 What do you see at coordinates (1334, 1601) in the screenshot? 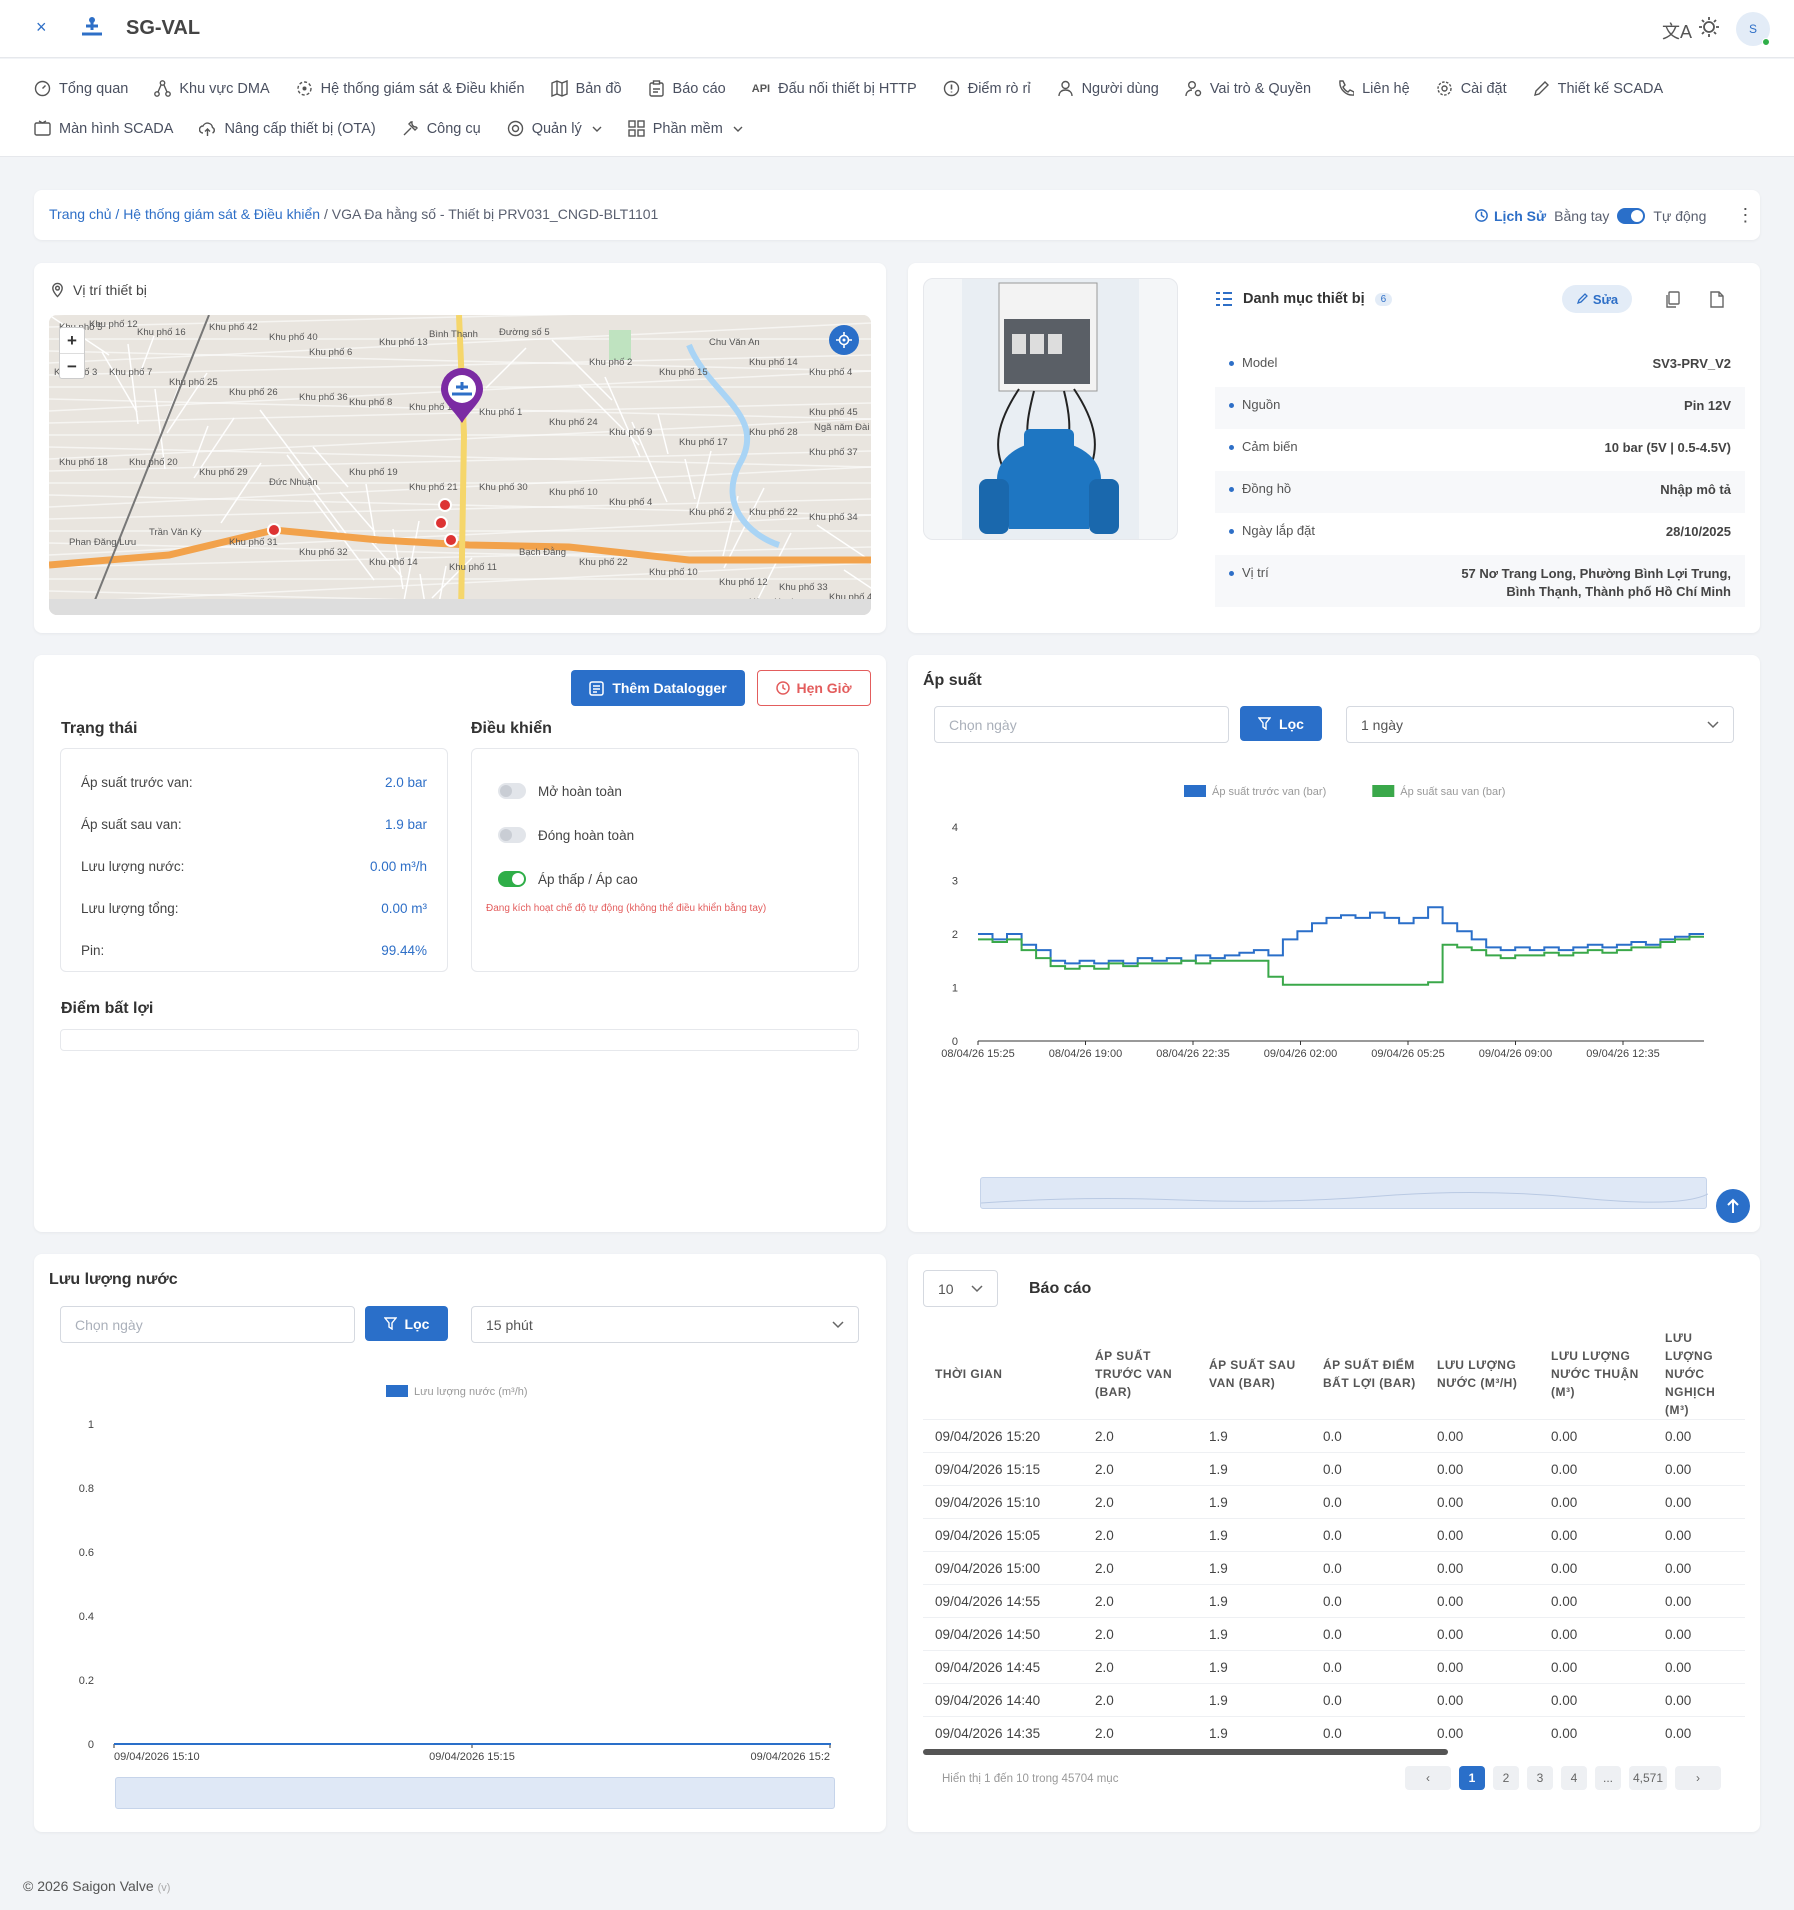
I see `table-row: 09/04/2026 14:55 2.0 1.9 0.0 0.00 0.00 0.00` at bounding box center [1334, 1601].